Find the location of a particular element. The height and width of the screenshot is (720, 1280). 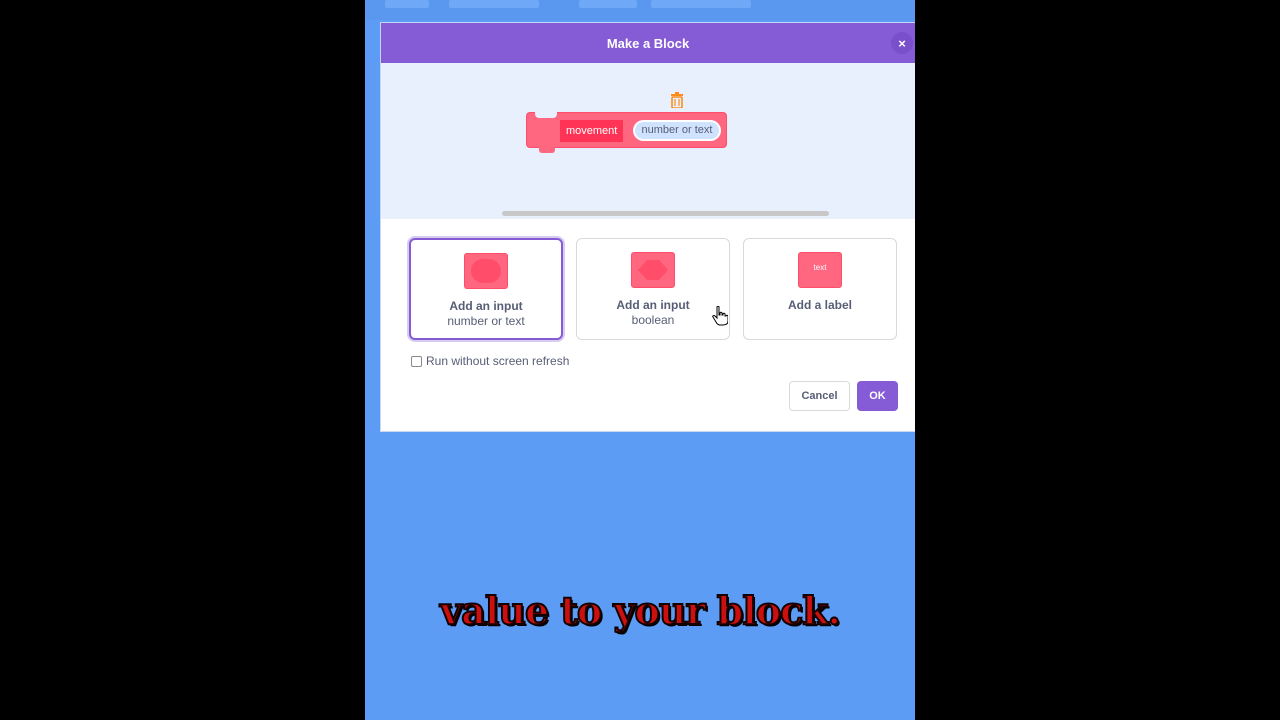

block-tab is located at coordinates (547, 150).